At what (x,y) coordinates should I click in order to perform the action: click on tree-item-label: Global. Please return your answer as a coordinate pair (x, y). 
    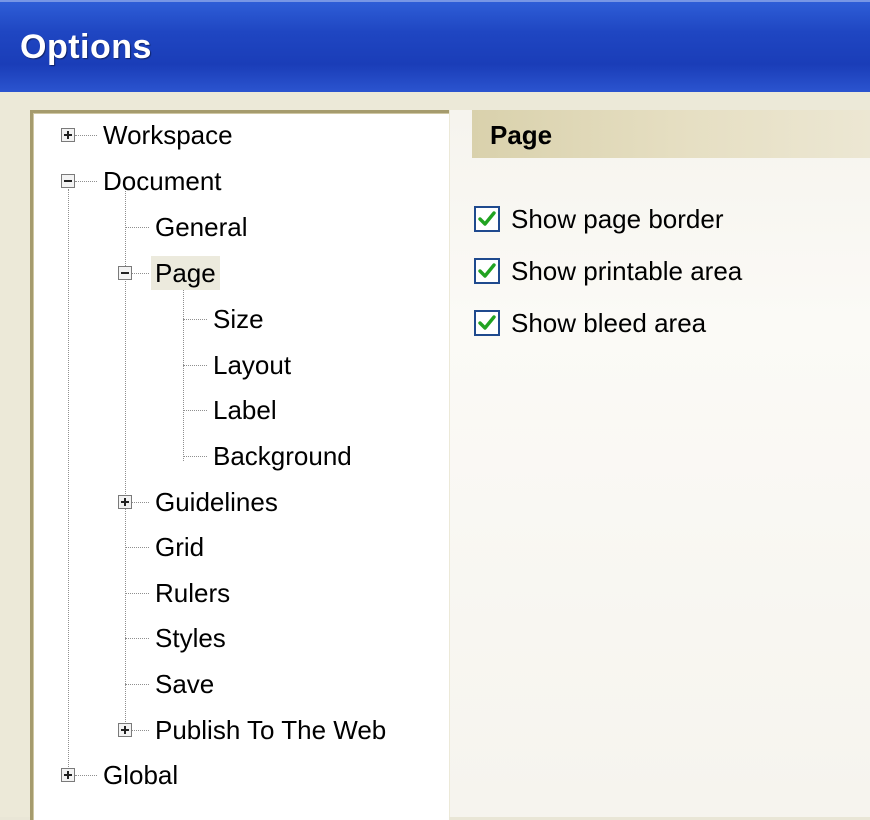
    Looking at the image, I should click on (141, 775).